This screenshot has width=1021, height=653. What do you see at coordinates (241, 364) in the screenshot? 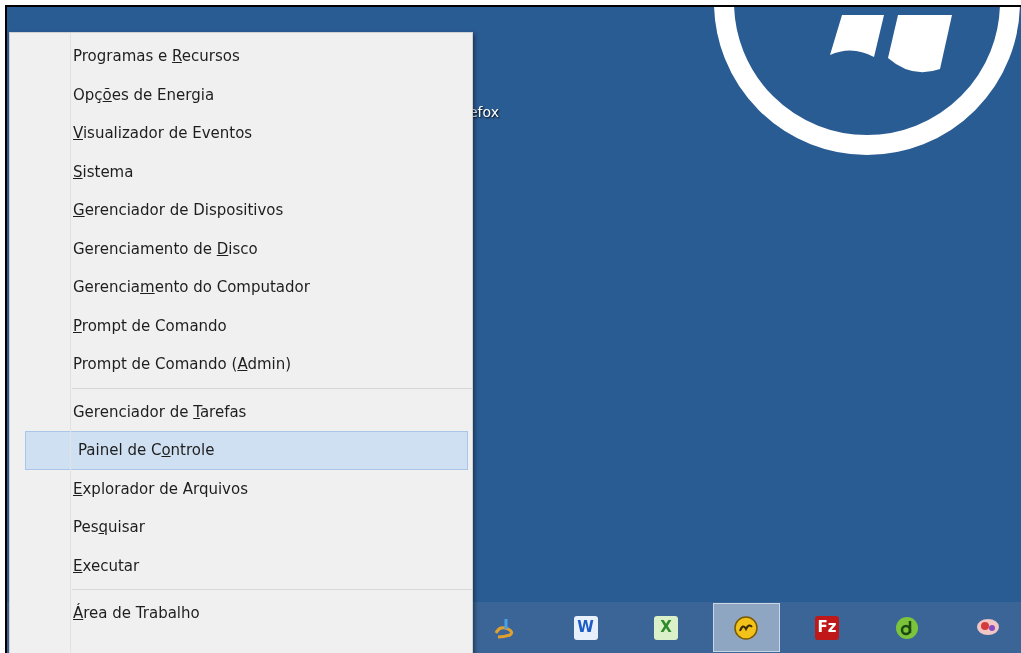
I see `menu-item: Prompt de Comando (Admin)` at bounding box center [241, 364].